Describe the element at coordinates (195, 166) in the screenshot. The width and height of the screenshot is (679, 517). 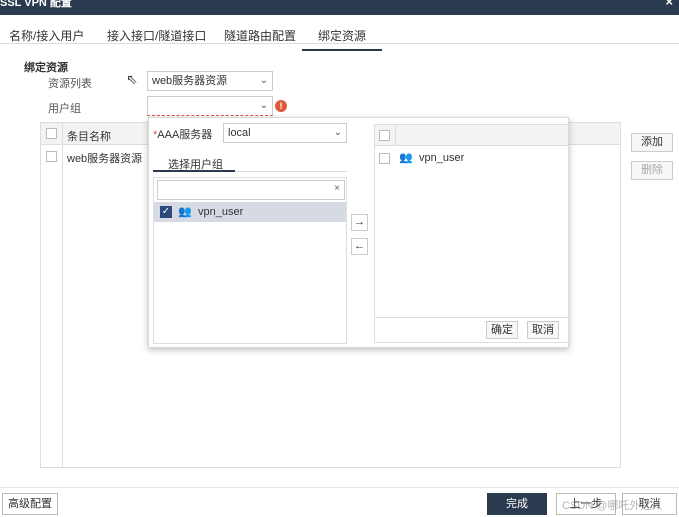
I see `tab-select-user-group: 选择用户组` at that location.